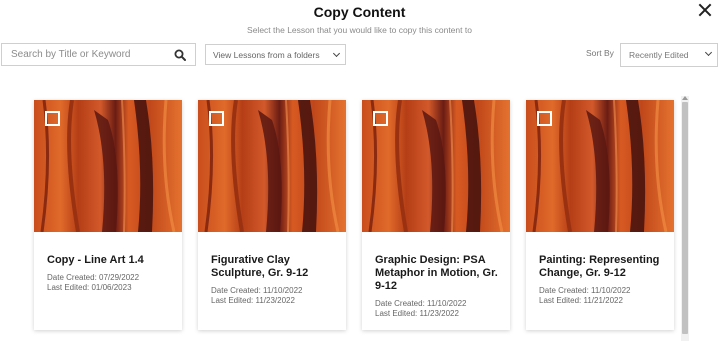  What do you see at coordinates (180, 55) in the screenshot?
I see `search-icon` at bounding box center [180, 55].